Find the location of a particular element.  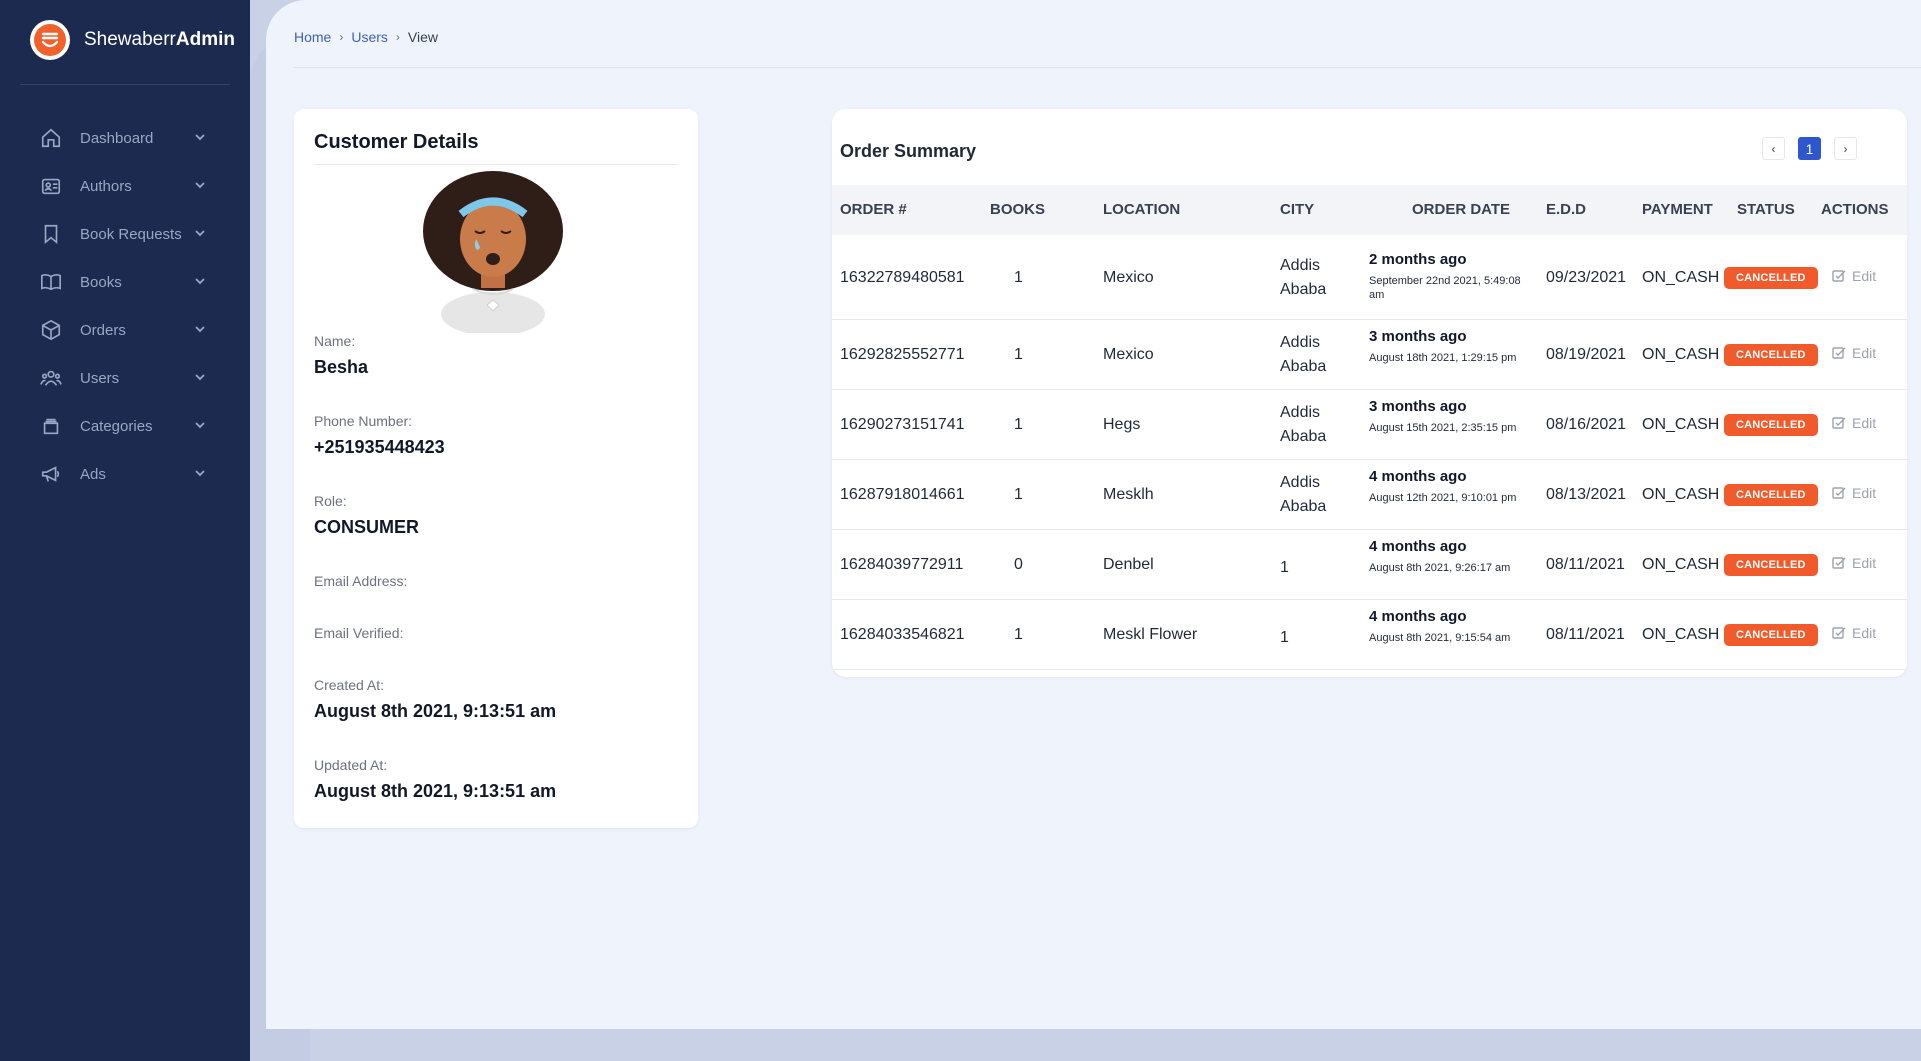

city-line: Addis is located at coordinates (1300, 342).